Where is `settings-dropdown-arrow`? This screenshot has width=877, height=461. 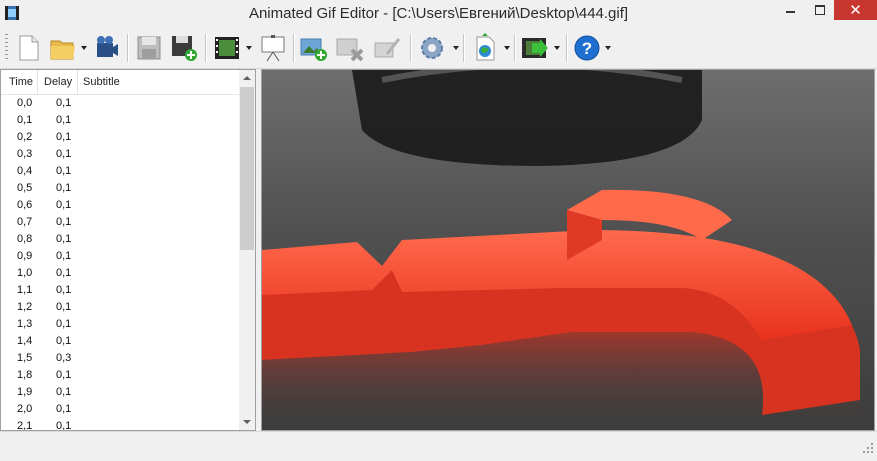
settings-dropdown-arrow is located at coordinates (456, 49).